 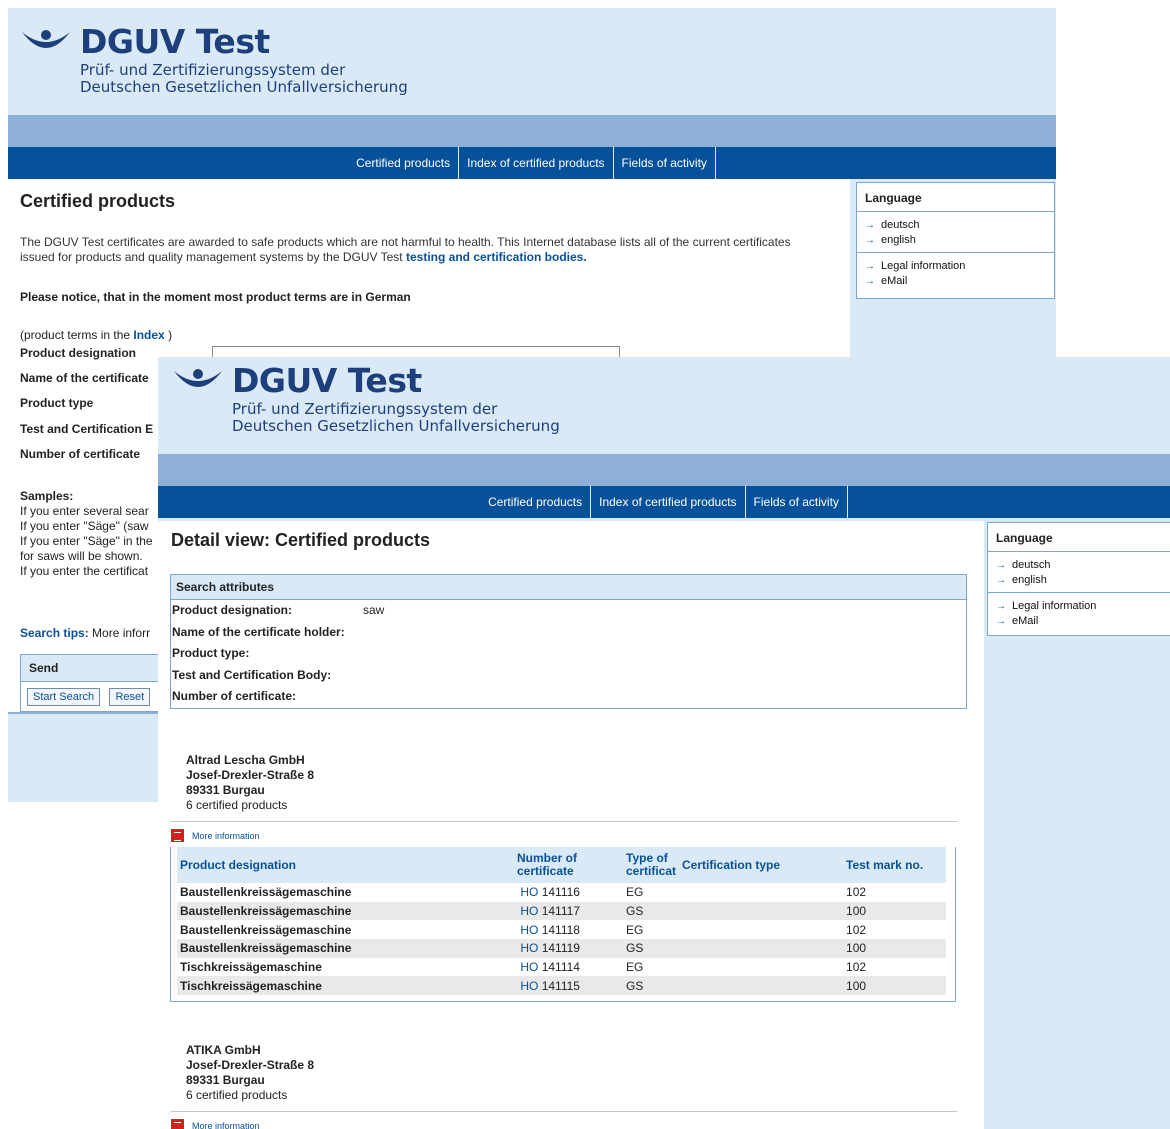 What do you see at coordinates (251, 967) in the screenshot?
I see `cell-designation: Tischkreissägemaschine` at bounding box center [251, 967].